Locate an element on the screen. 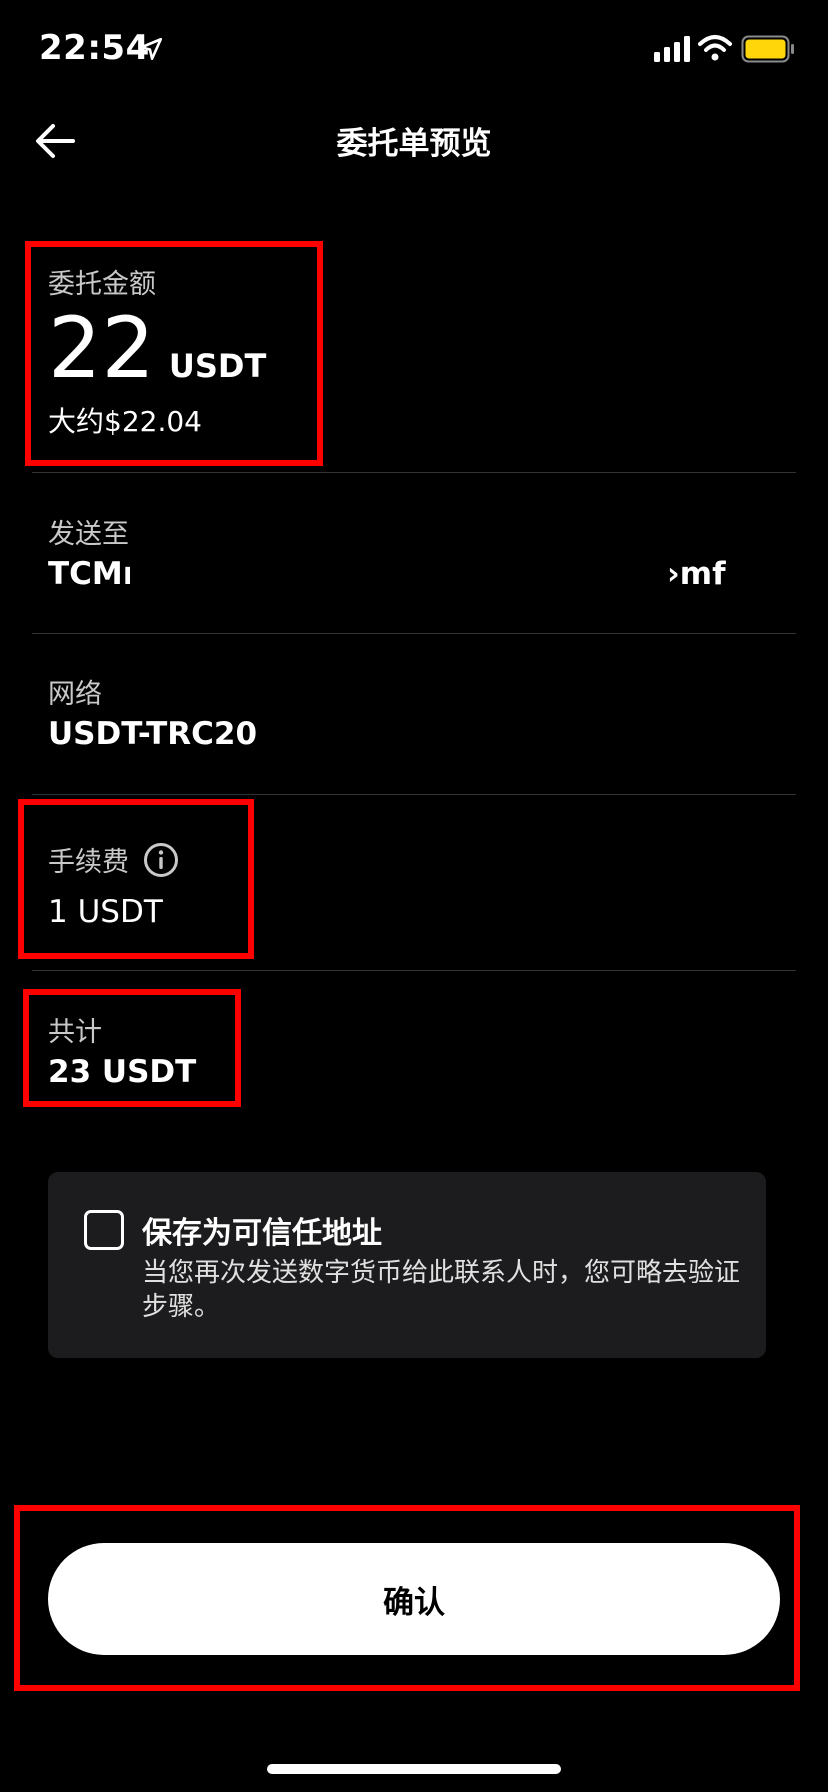  home-indicator is located at coordinates (414, 1769).